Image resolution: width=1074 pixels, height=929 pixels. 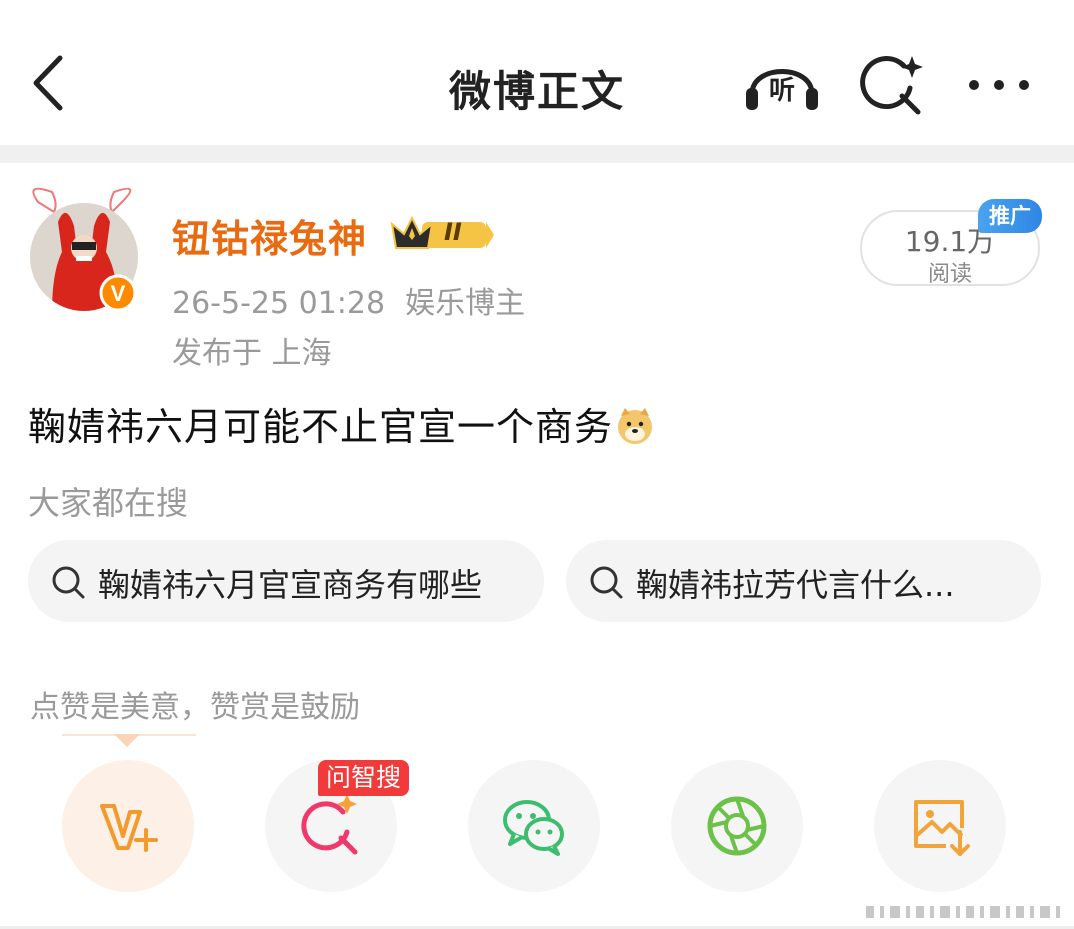 I want to click on save-image-icon, so click(x=942, y=828).